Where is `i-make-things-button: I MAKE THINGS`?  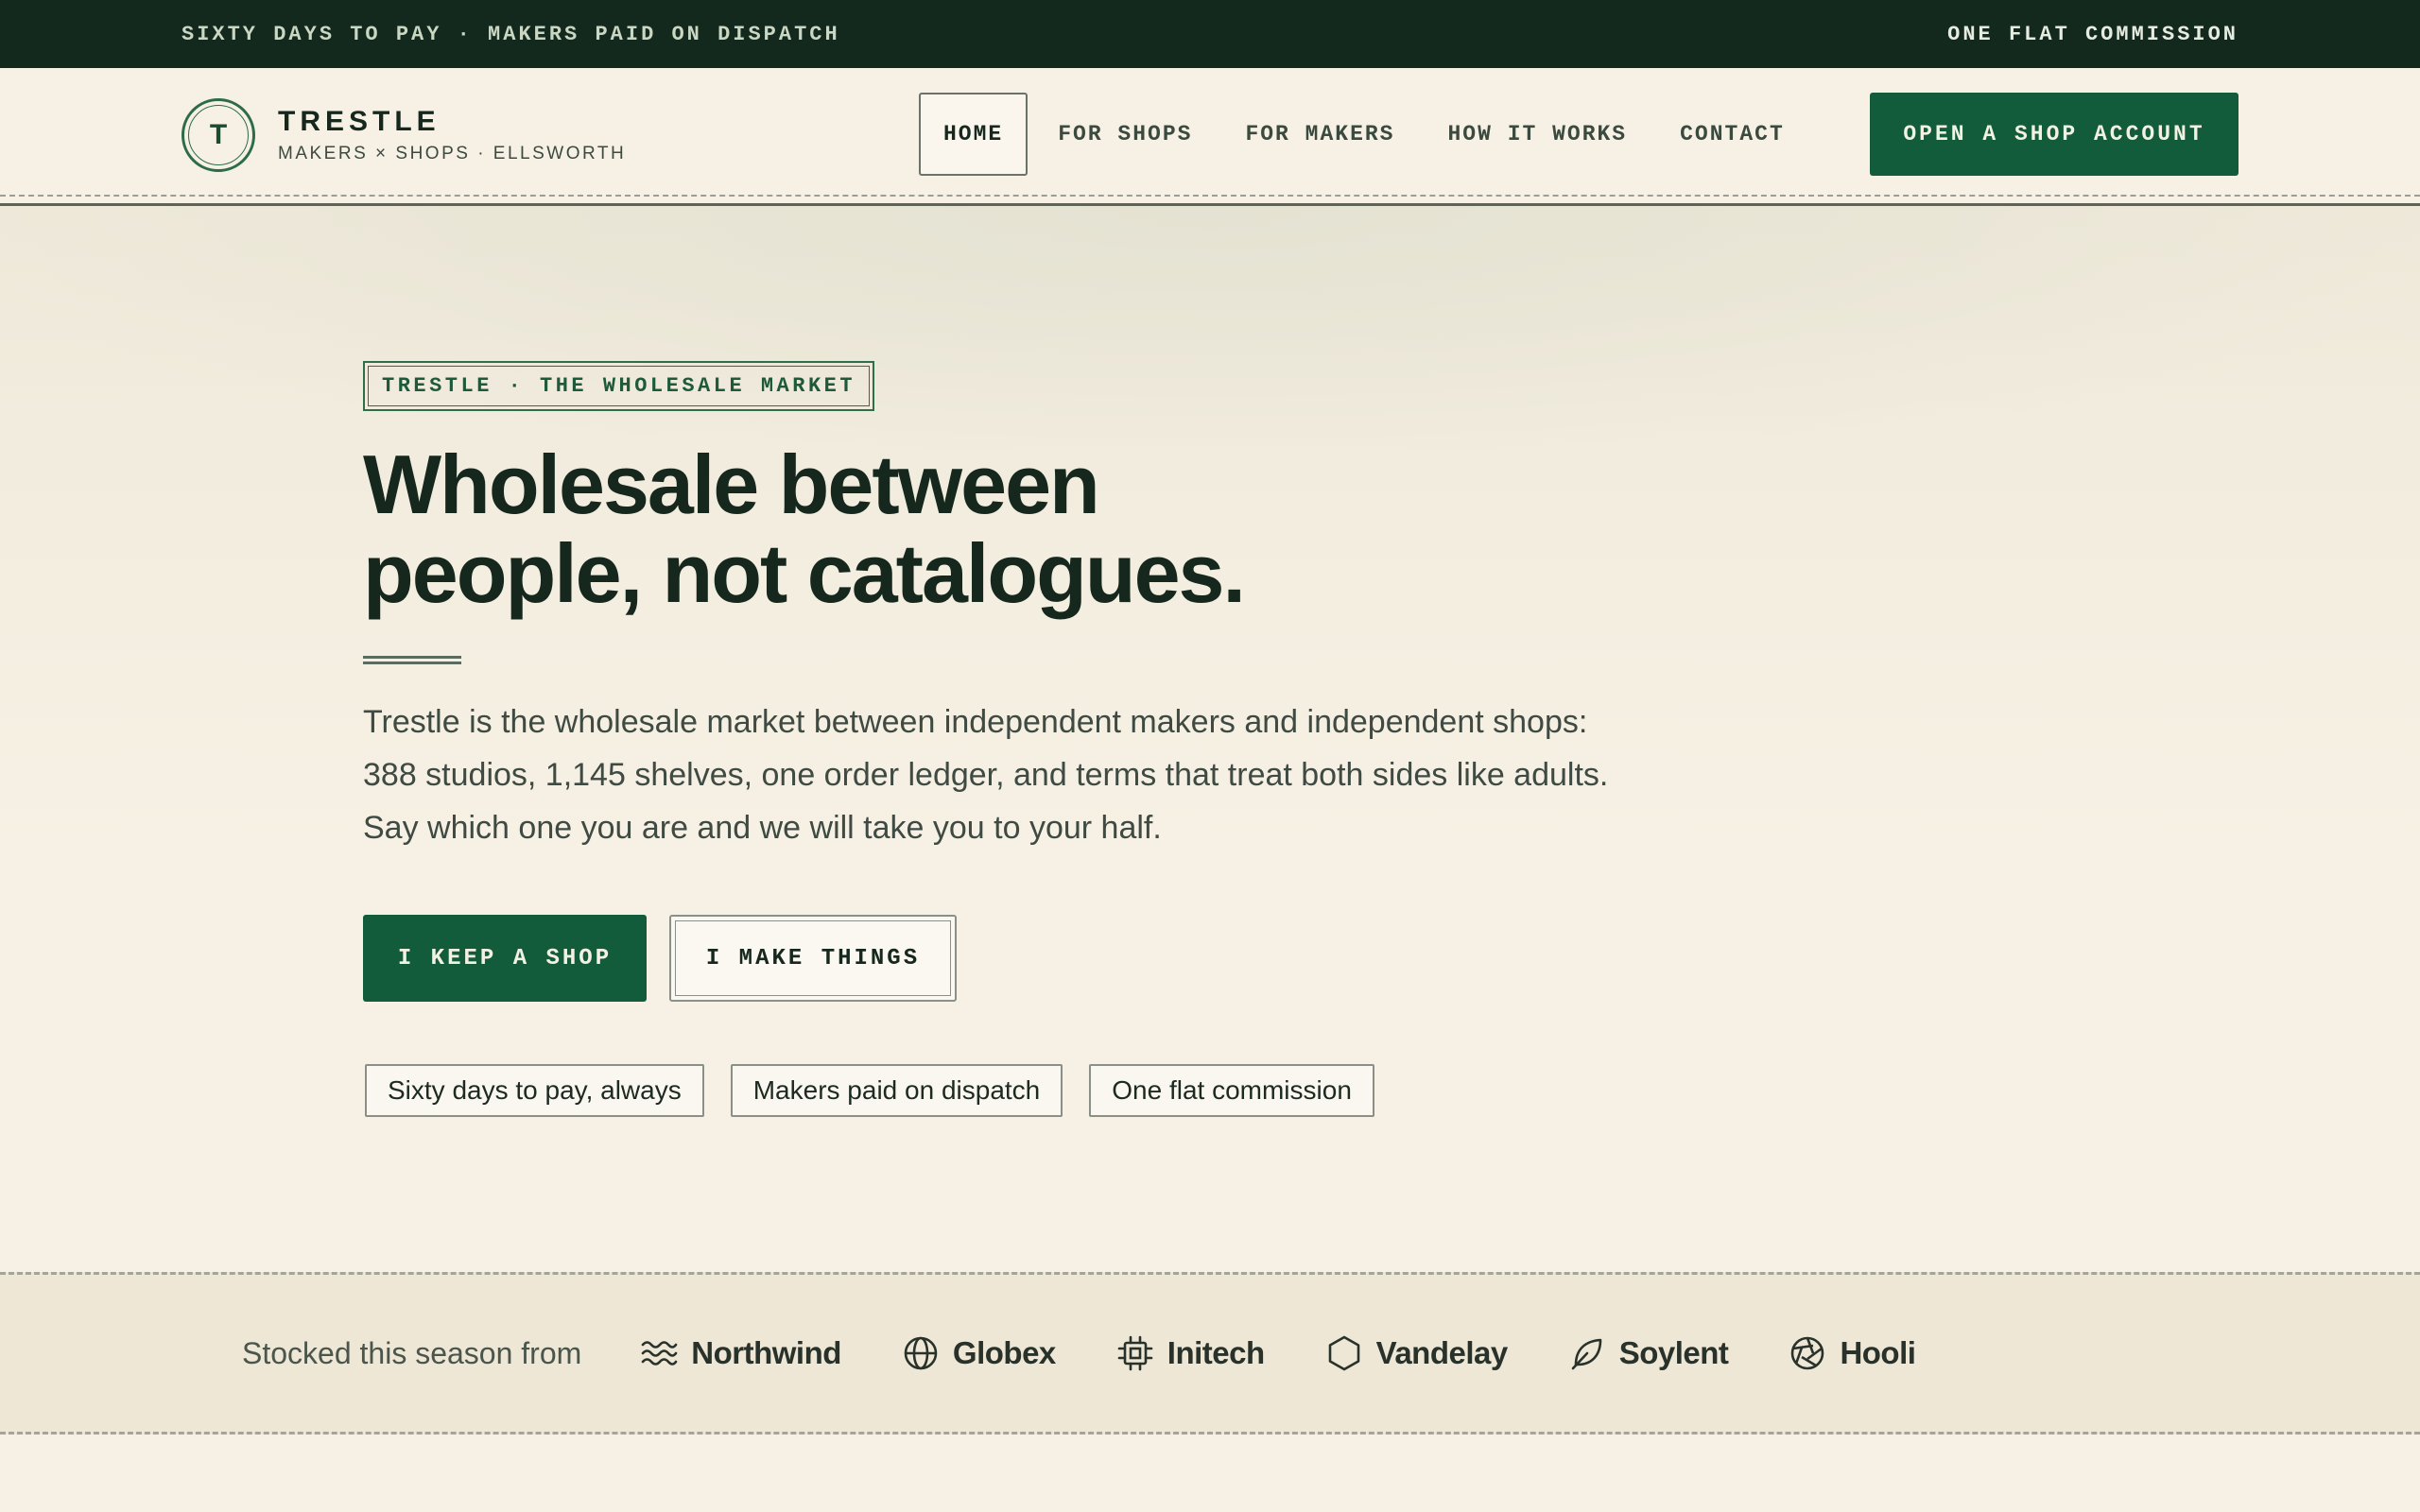
i-make-things-button: I MAKE THINGS is located at coordinates (813, 958).